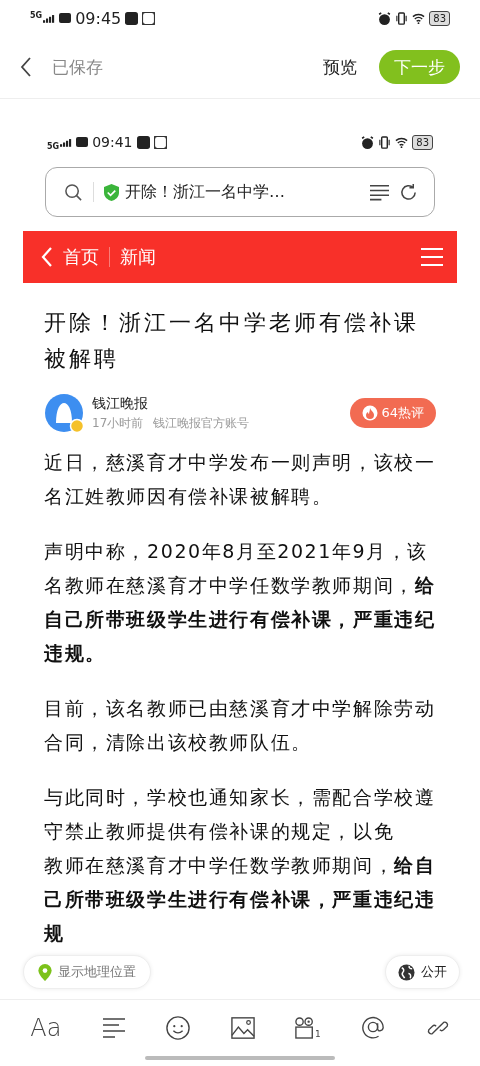 This screenshot has width=480, height=1066. Describe the element at coordinates (240, 479) in the screenshot. I see `article-paragraph: 近日，慈溪育才中学发布一则声明，该校一名江姓教师因有偿补课被解聘。` at that location.